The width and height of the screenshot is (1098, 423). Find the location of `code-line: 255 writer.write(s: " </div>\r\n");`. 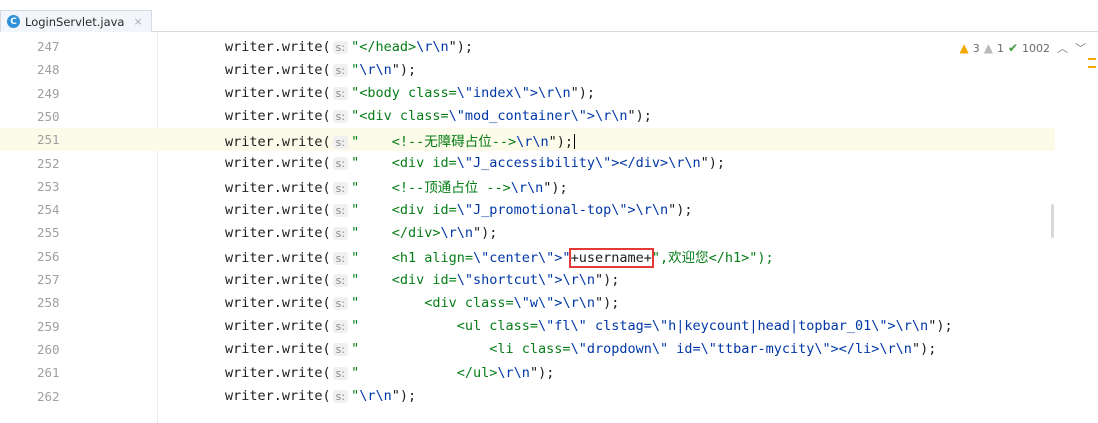

code-line: 255 writer.write(s: " </div>\r\n"); is located at coordinates (527, 232).